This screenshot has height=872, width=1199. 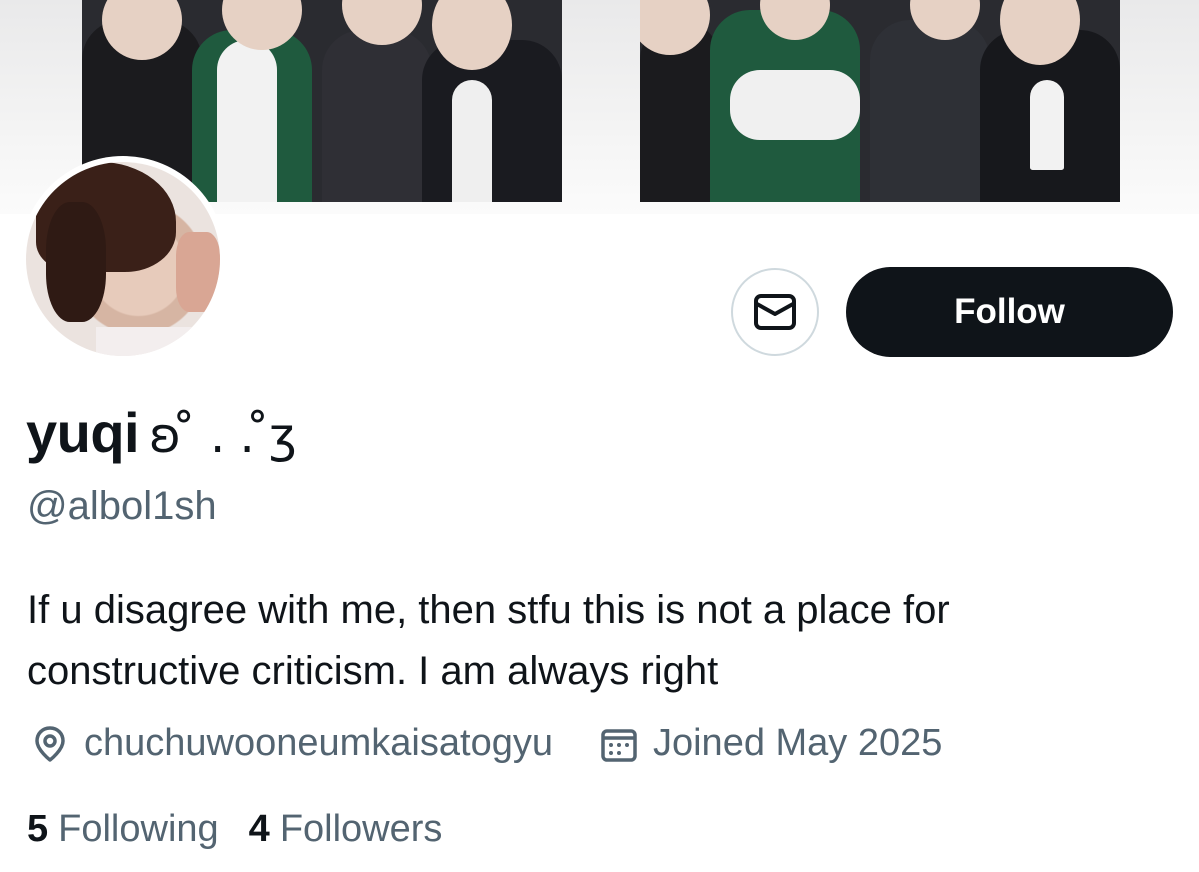 I want to click on display-name: yuqi ʚ ̊ . . ̊ʒ, so click(x=161, y=432).